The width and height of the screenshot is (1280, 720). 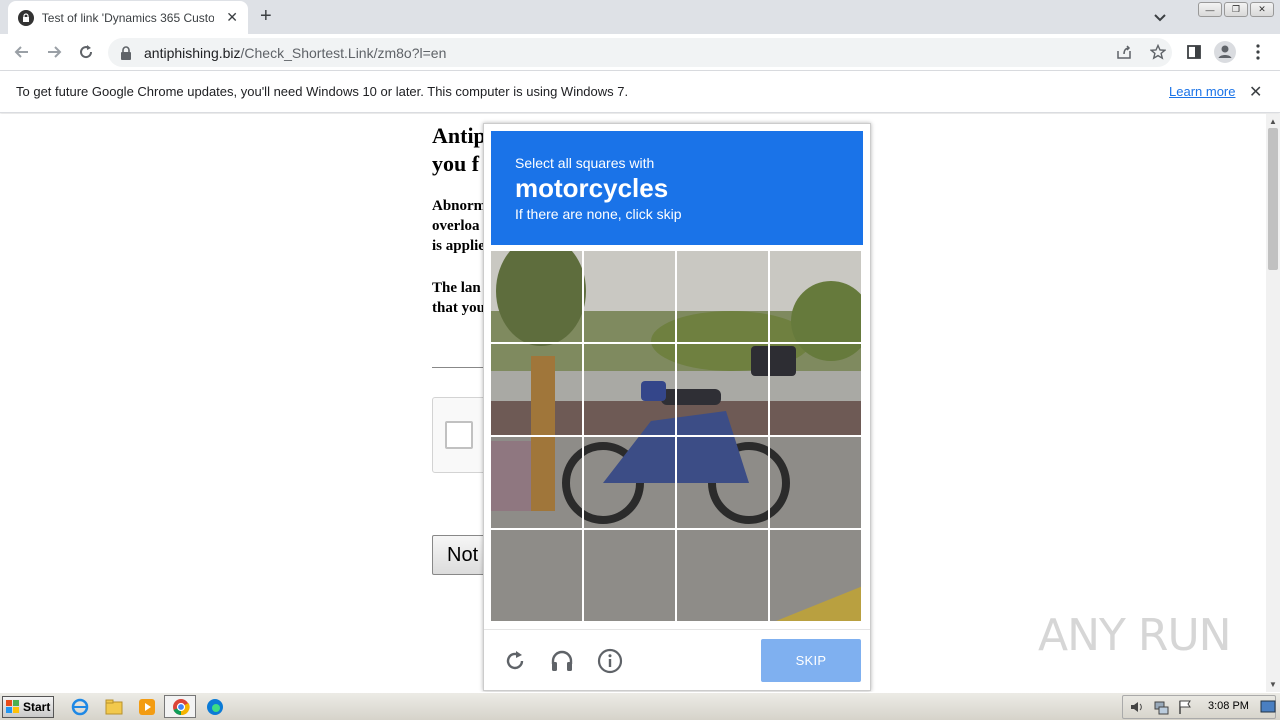 What do you see at coordinates (37, 707) in the screenshot?
I see `start-label: Start` at bounding box center [37, 707].